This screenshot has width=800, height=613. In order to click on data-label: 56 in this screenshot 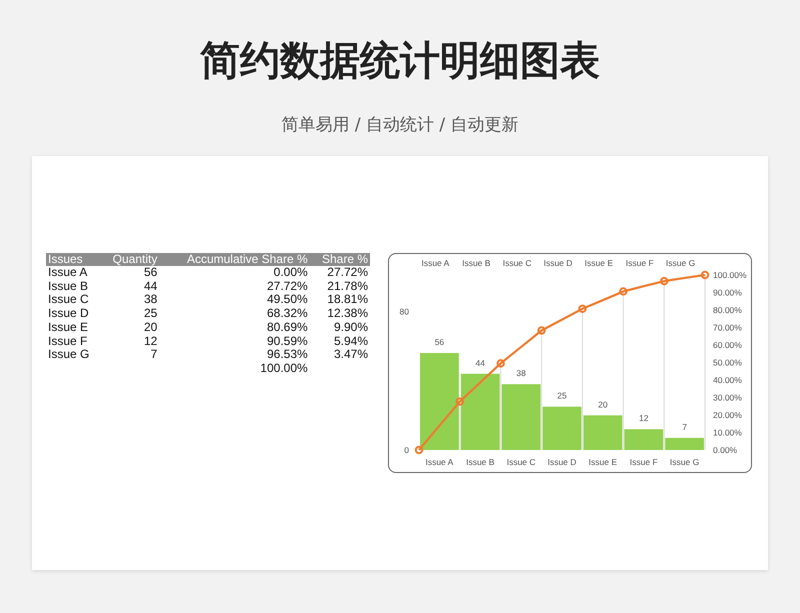, I will do `click(439, 341)`.